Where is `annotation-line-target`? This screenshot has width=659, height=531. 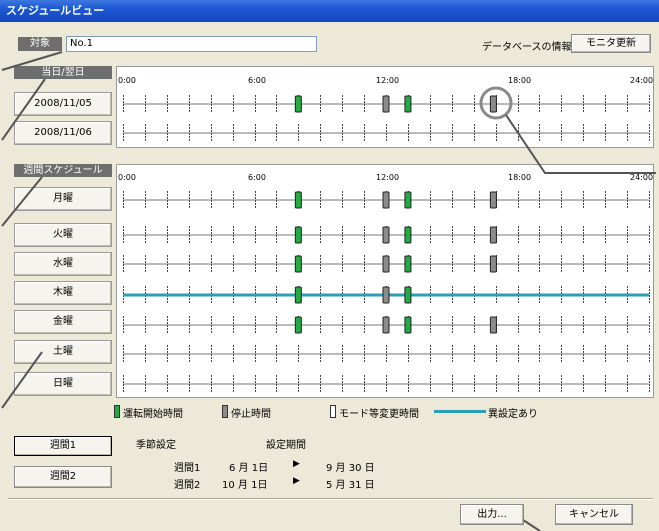
annotation-line-target is located at coordinates (32, 61).